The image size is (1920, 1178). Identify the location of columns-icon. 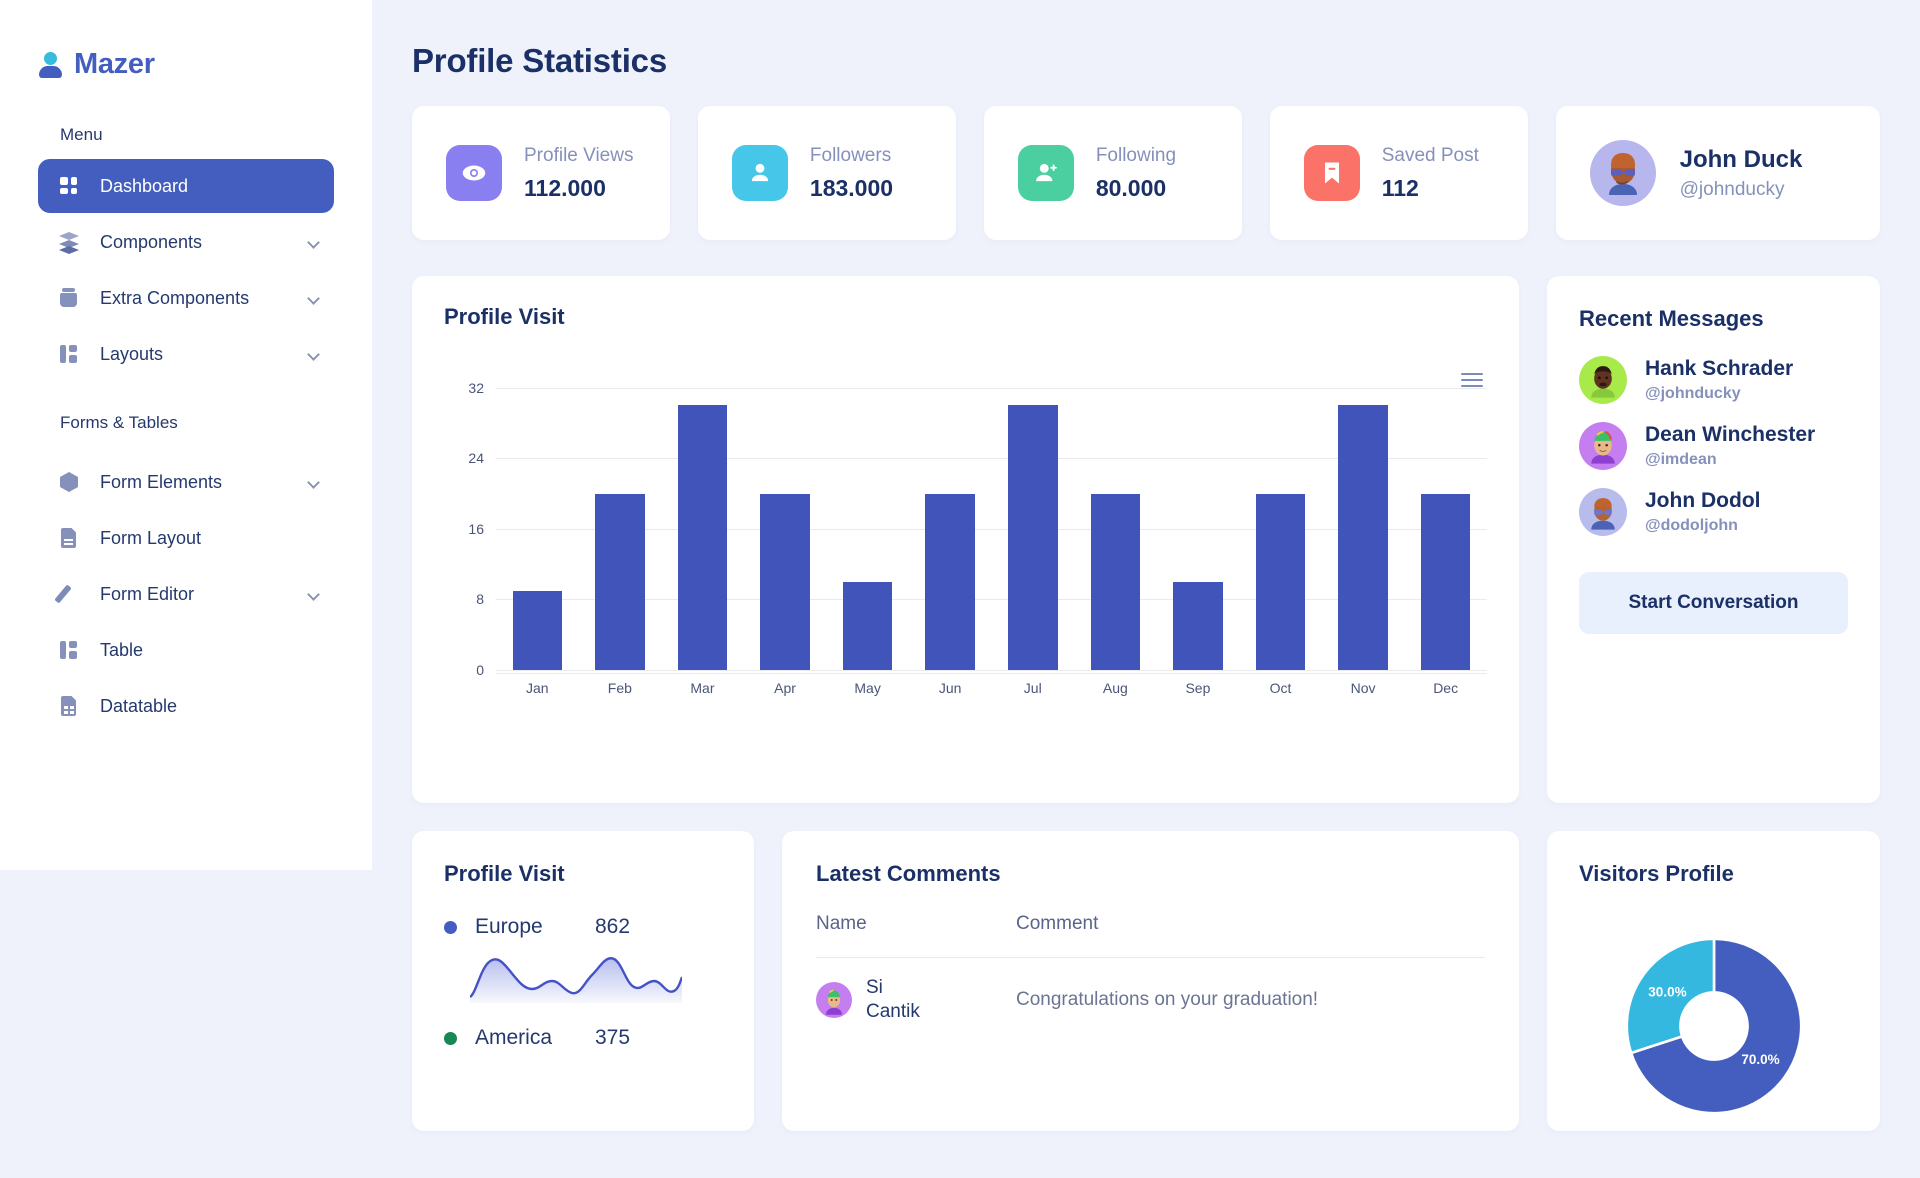
(71, 650).